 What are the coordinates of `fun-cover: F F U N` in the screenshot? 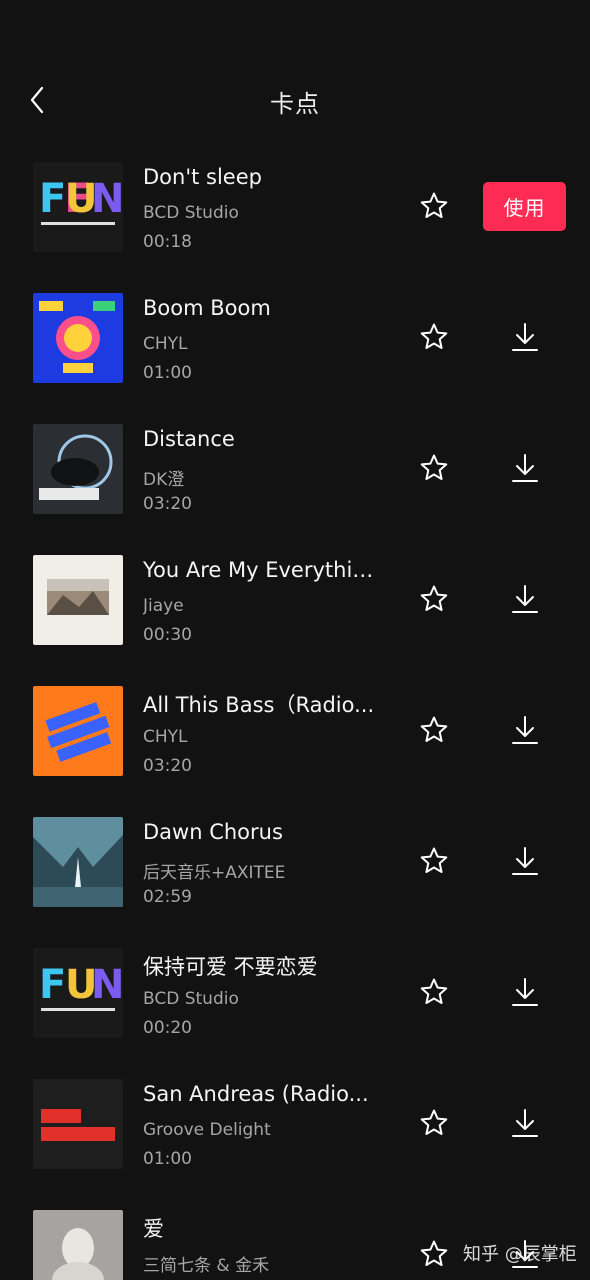 It's located at (78, 207).